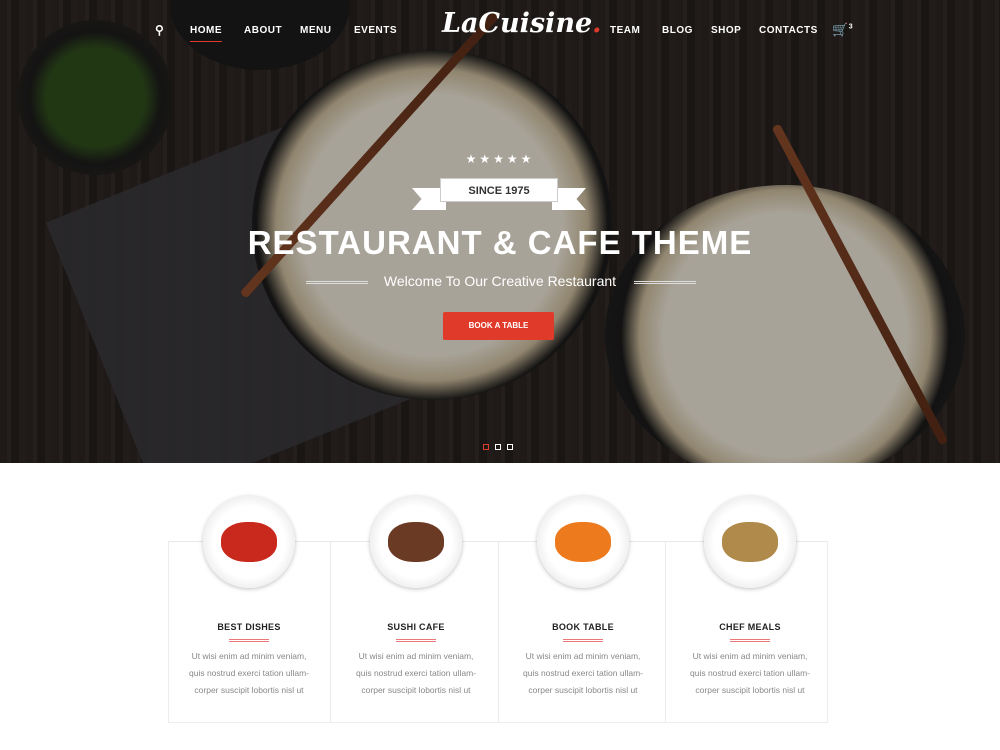 Image resolution: width=1000 pixels, height=750 pixels. I want to click on nav-about: ABOUT, so click(263, 30).